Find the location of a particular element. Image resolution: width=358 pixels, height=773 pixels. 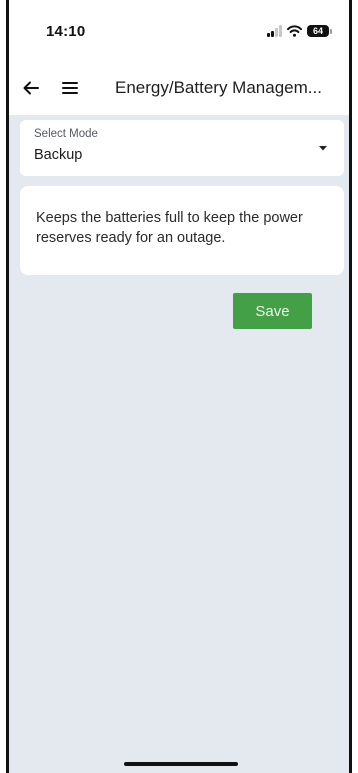

mode-select-dropdown: Select Mode Backup is located at coordinates (182, 148).